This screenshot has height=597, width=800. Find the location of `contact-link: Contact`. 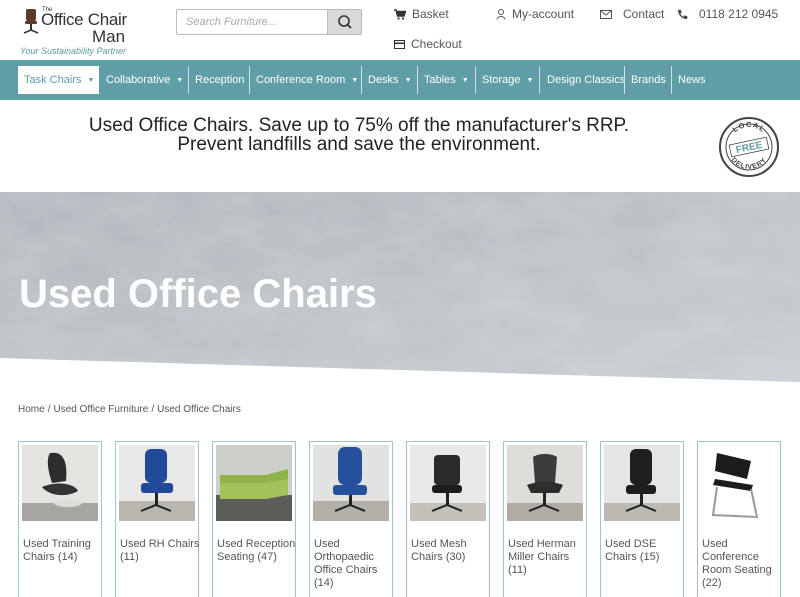

contact-link: Contact is located at coordinates (632, 14).